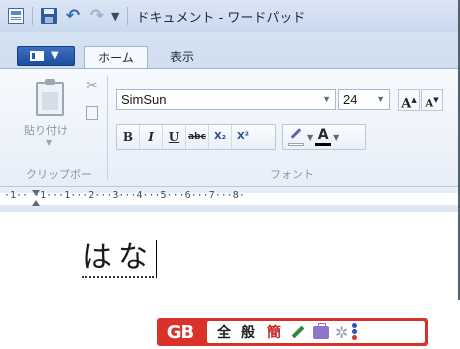 Image resolution: width=460 pixels, height=349 pixels. What do you see at coordinates (350, 99) in the screenshot?
I see `font-size-value: 24` at bounding box center [350, 99].